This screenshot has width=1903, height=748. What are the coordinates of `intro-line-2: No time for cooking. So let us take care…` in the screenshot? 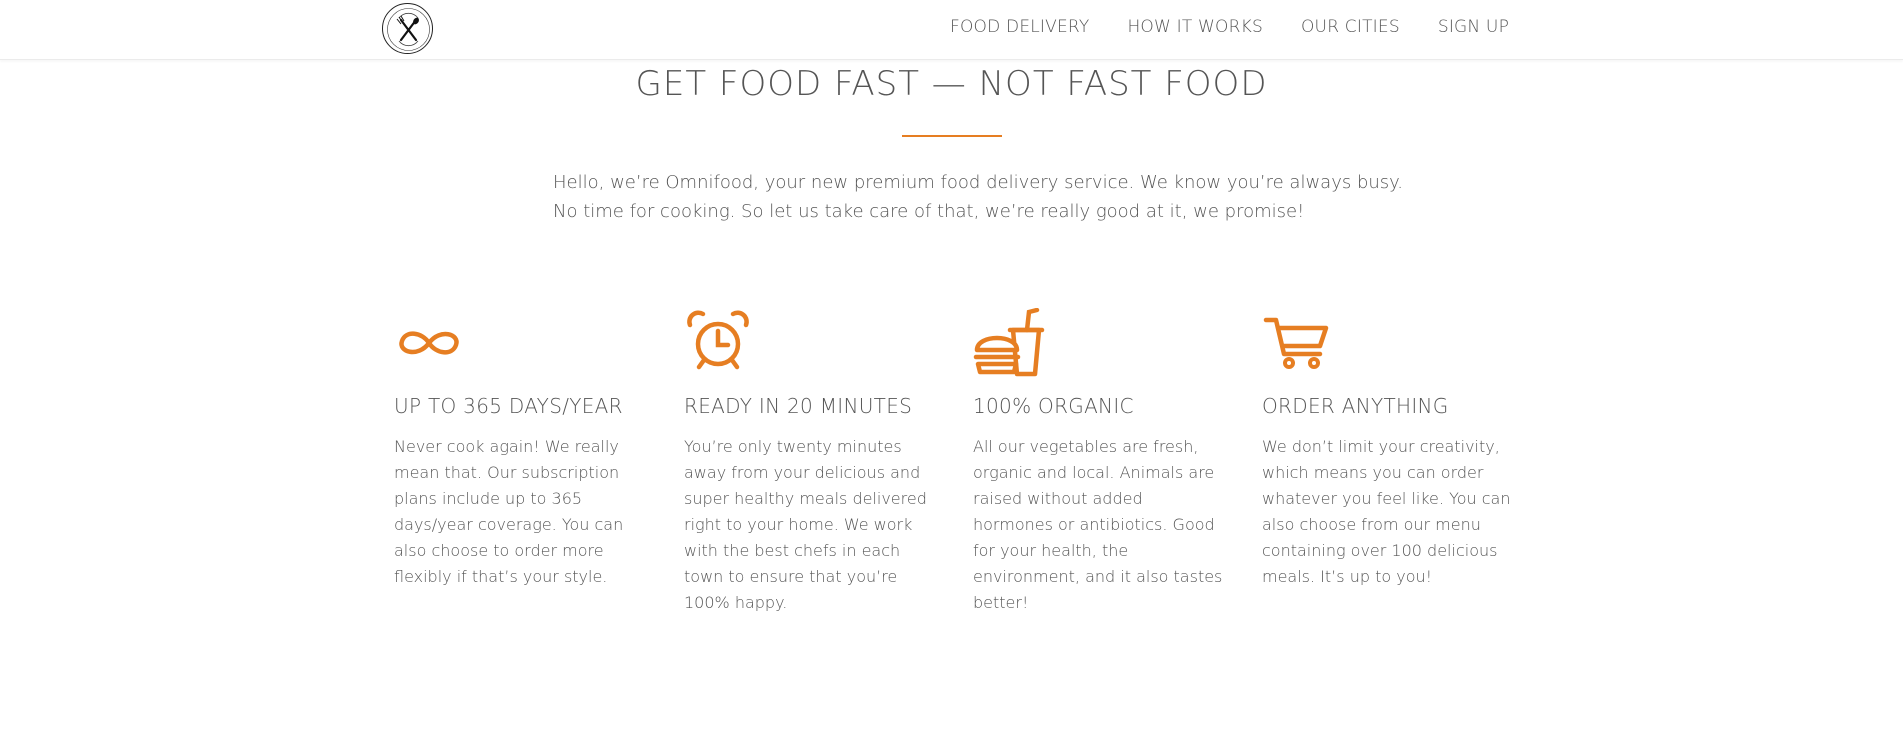 It's located at (929, 211).